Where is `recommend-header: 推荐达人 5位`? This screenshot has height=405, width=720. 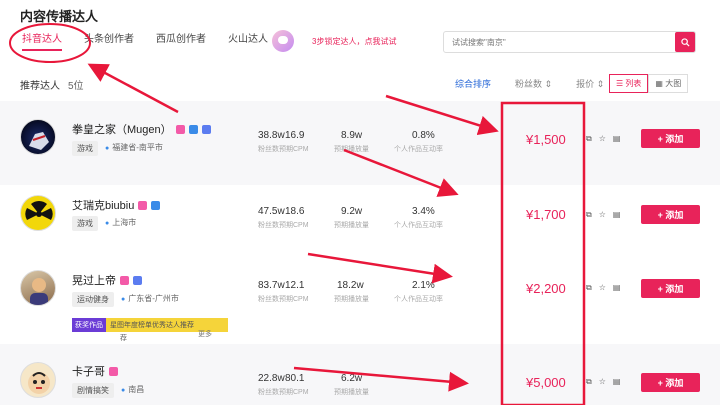 recommend-header: 推荐达人 5位 is located at coordinates (52, 84).